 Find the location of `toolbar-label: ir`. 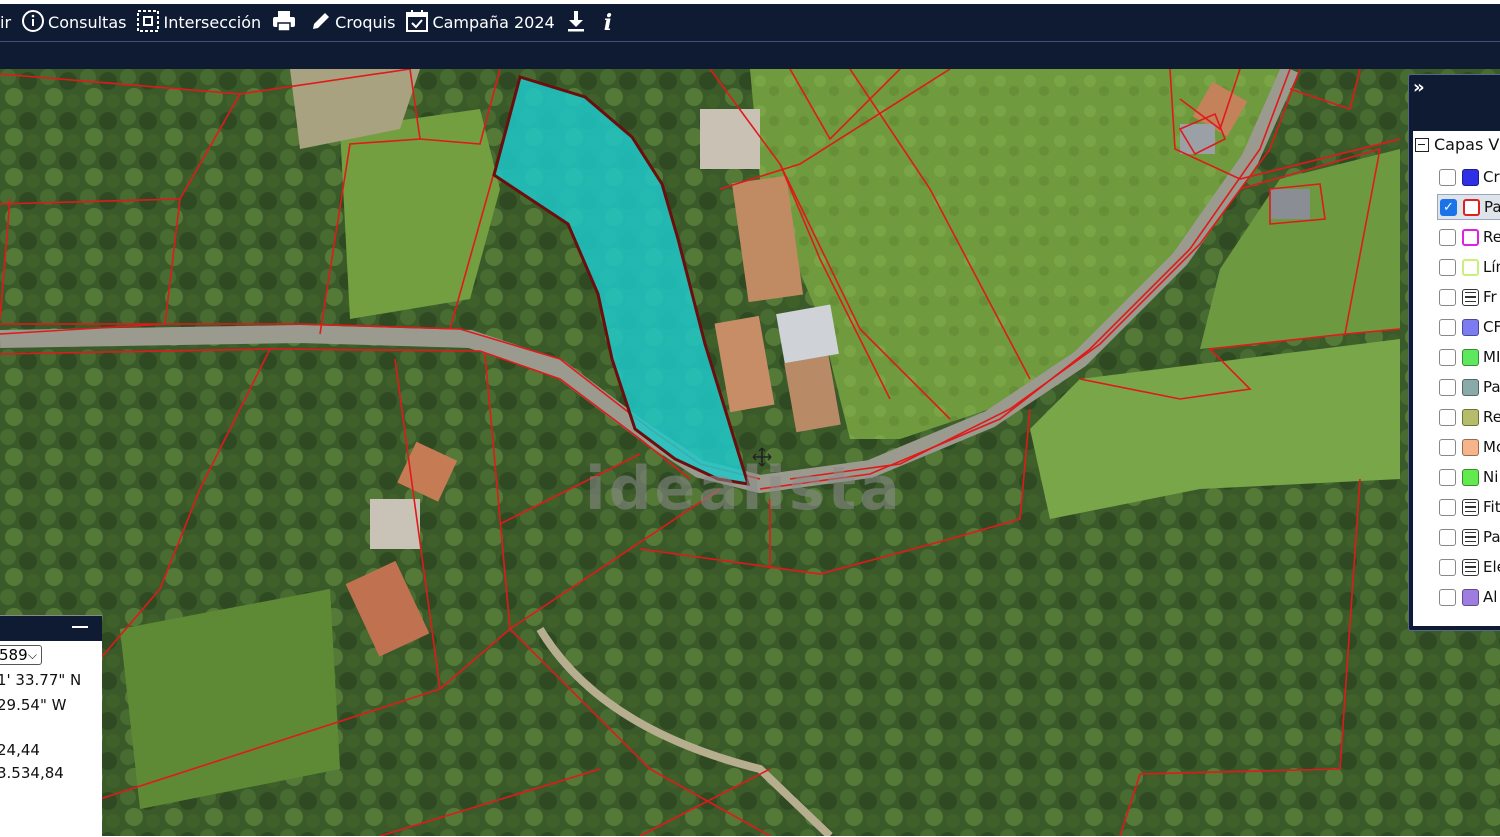

toolbar-label: ir is located at coordinates (6, 22).